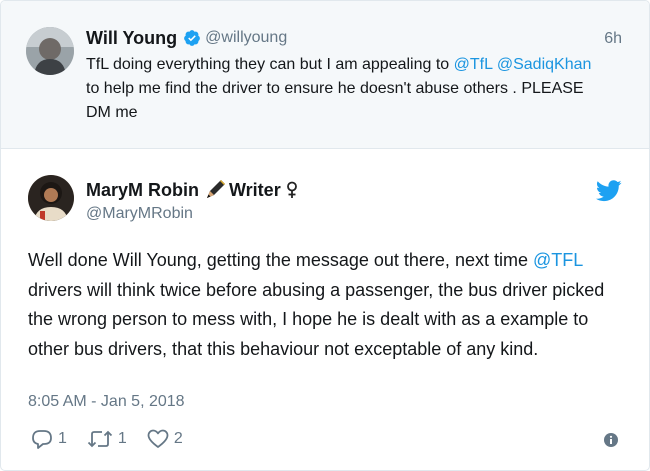 This screenshot has width=650, height=471. Describe the element at coordinates (131, 38) in the screenshot. I see `parent-author-name: Will Young` at that location.